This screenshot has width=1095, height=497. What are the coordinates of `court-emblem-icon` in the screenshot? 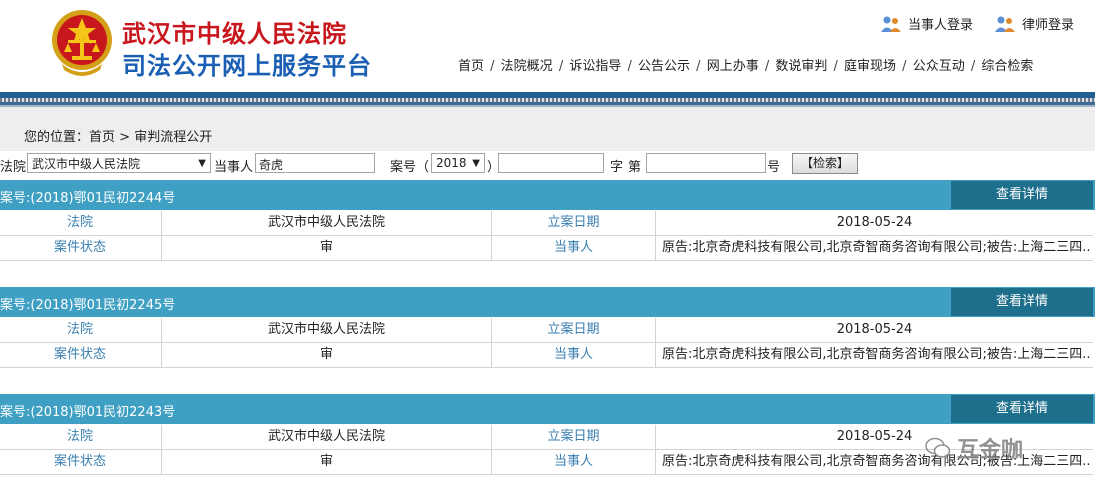 It's located at (82, 43).